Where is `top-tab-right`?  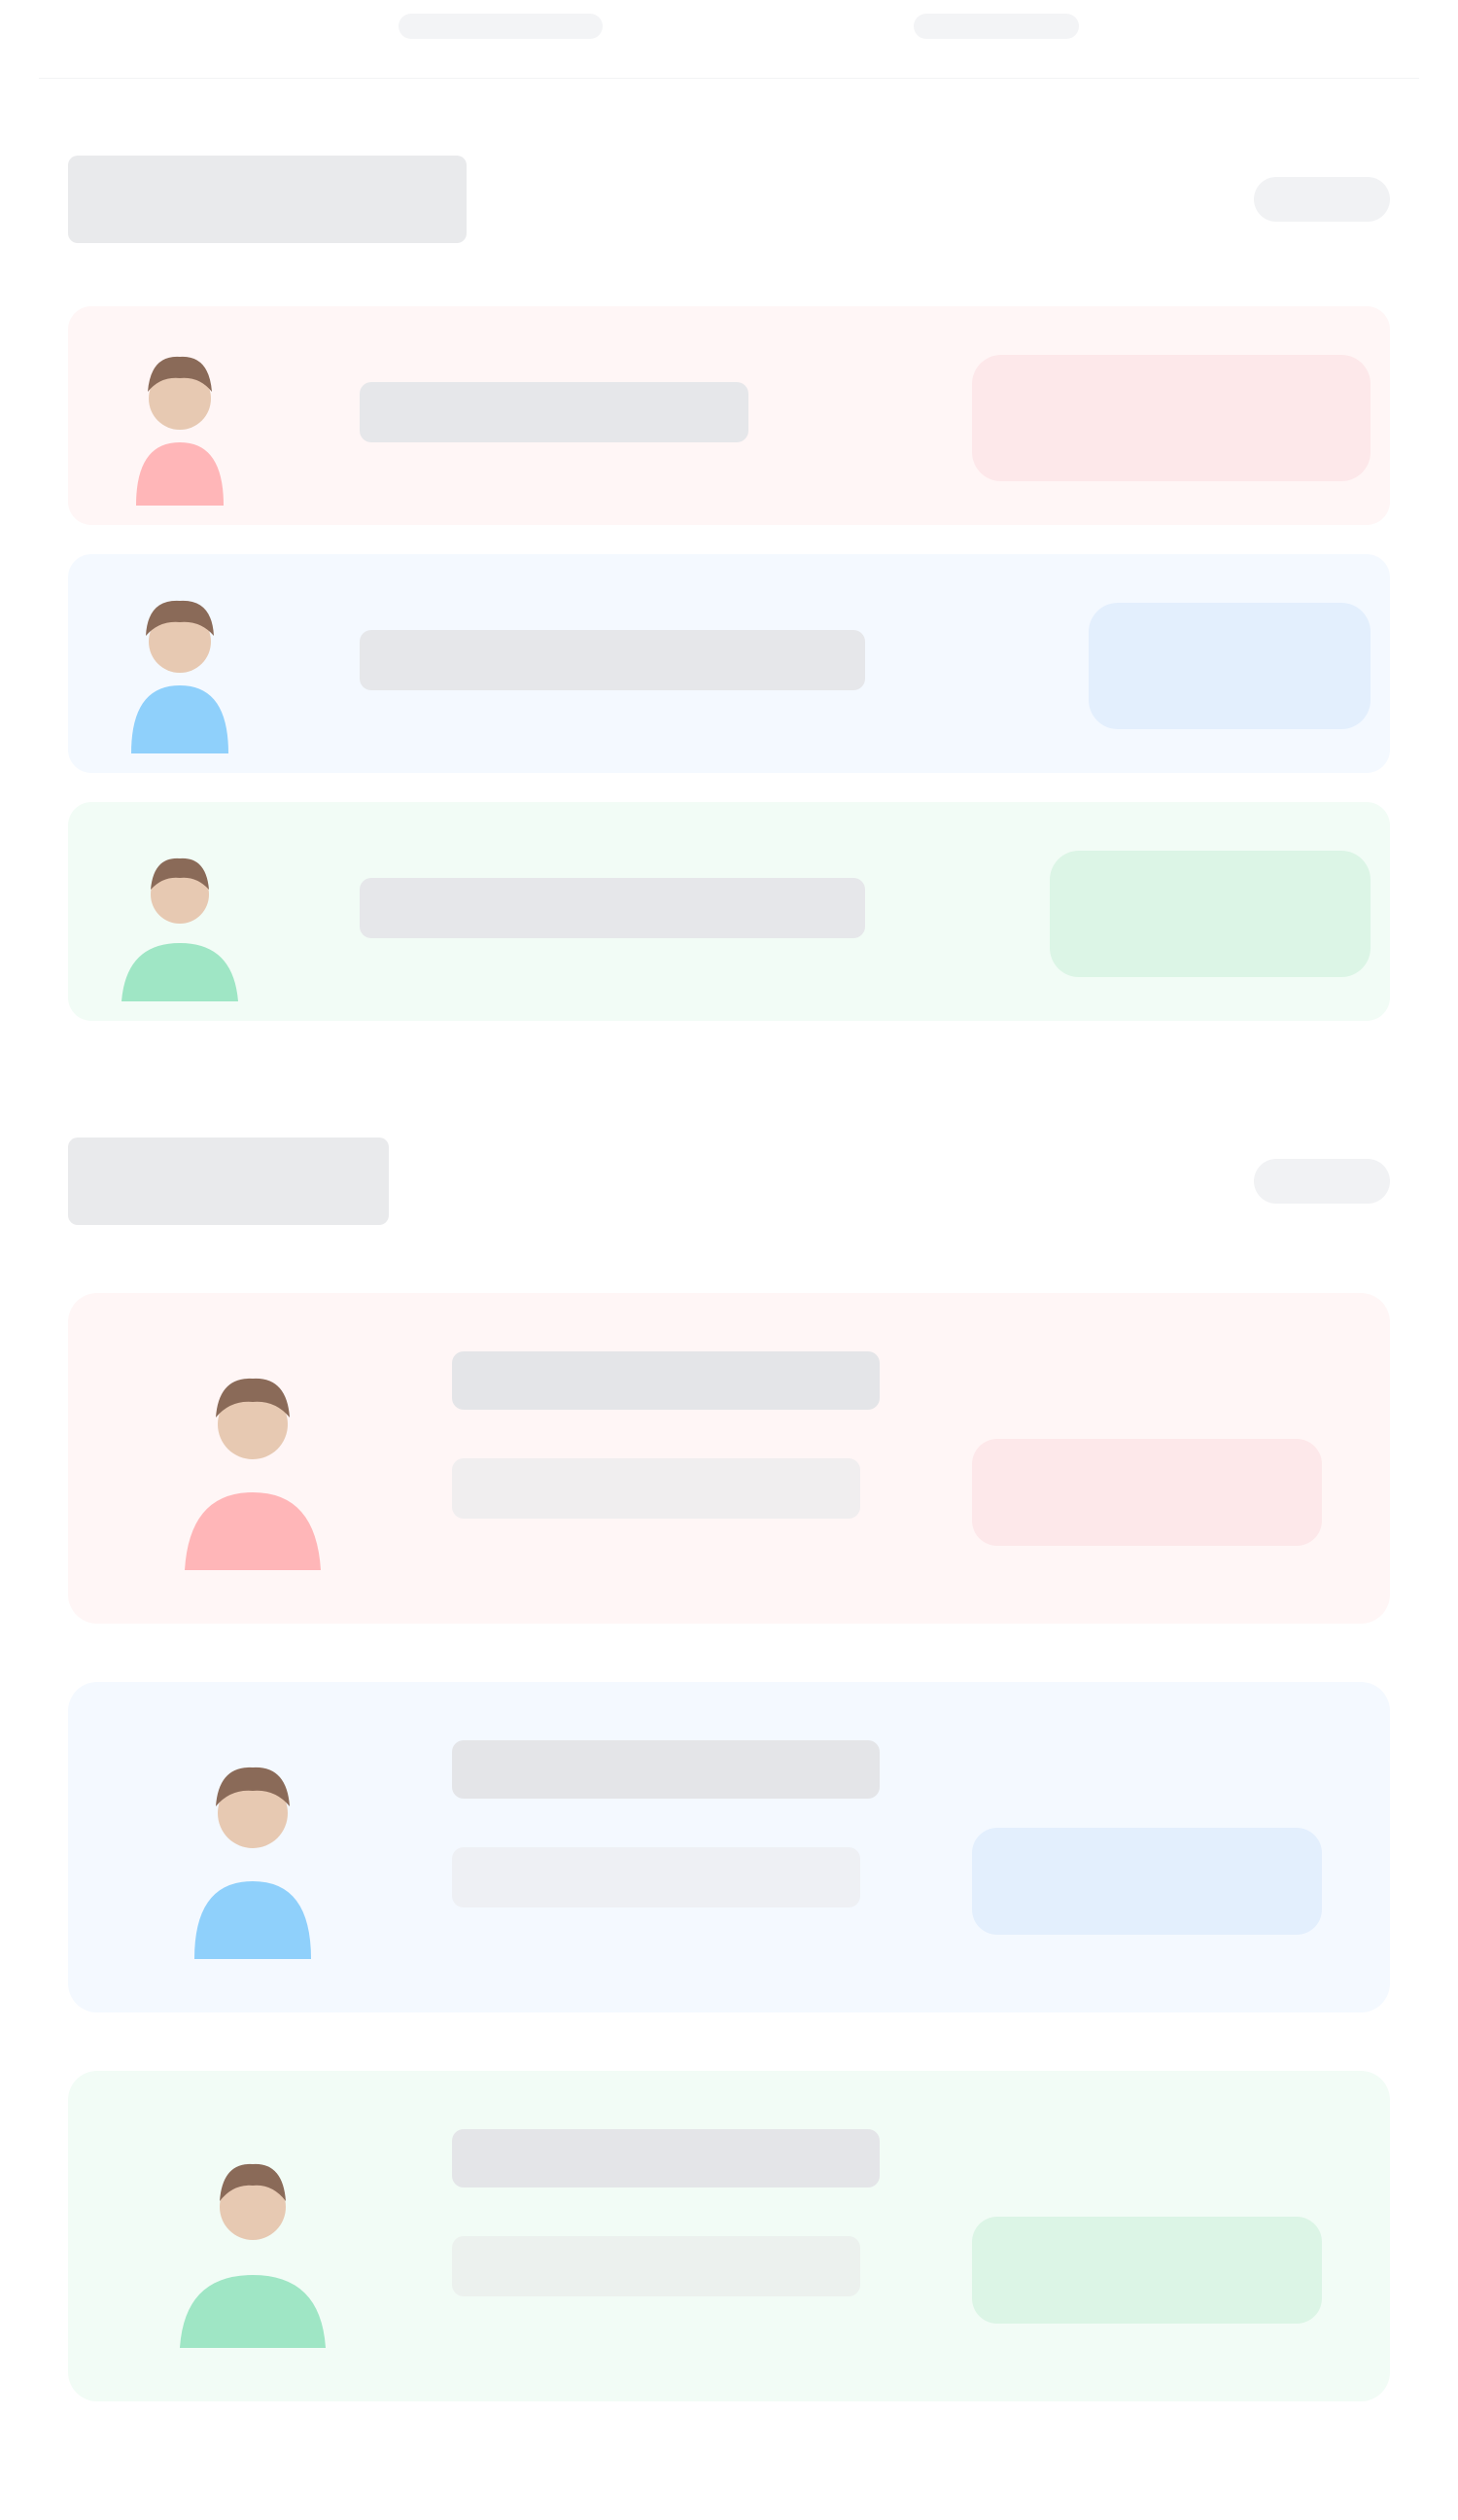
top-tab-right is located at coordinates (996, 26).